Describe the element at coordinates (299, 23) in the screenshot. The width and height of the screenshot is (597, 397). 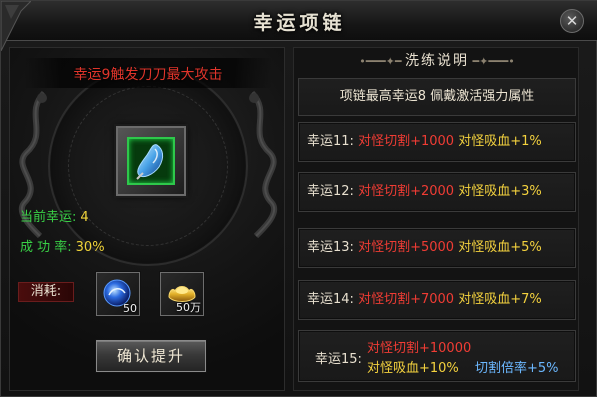
I see `window-title: 幸运项链` at that location.